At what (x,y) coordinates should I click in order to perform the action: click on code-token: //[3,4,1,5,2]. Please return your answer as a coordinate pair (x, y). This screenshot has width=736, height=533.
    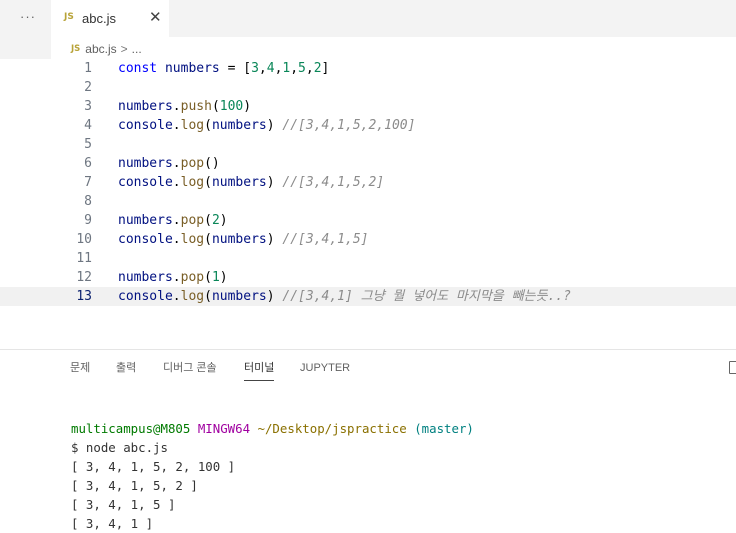
    Looking at the image, I should click on (333, 182).